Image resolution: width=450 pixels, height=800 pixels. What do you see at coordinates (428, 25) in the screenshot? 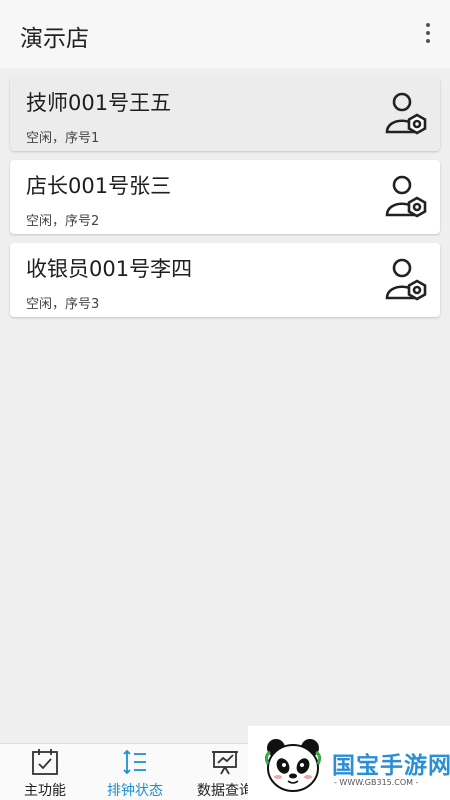
I see `more-vertical-icon` at bounding box center [428, 25].